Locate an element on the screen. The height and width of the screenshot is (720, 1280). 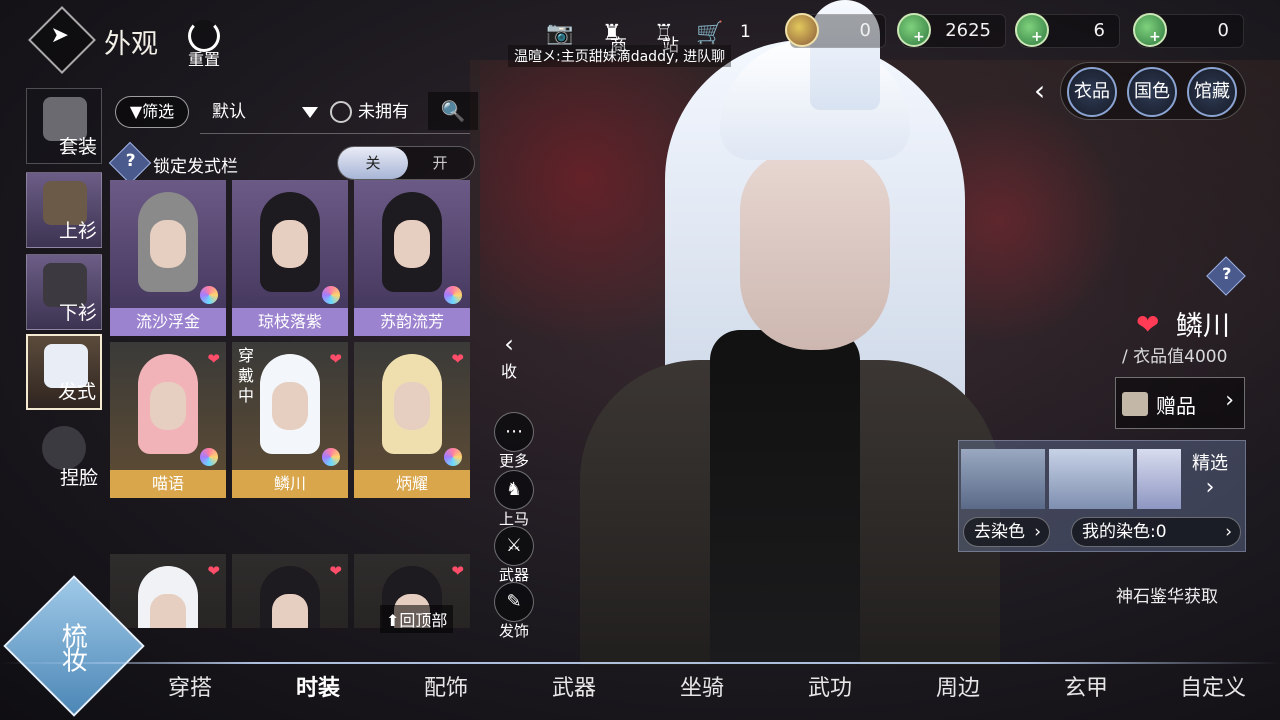
mount-button: ♞ 上马 is located at coordinates (514, 499).